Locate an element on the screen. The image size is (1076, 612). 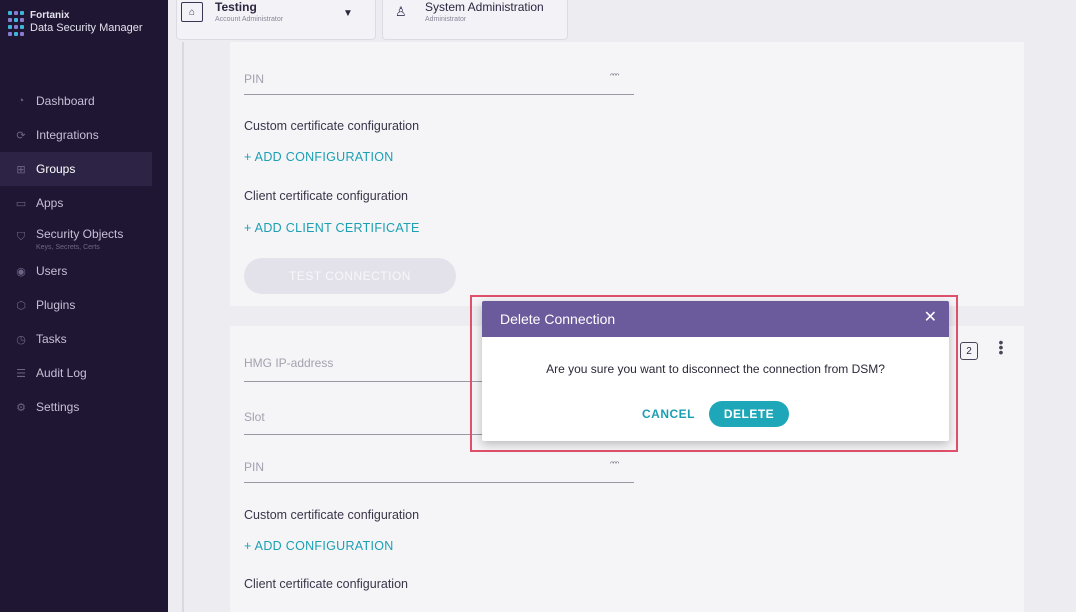
delete-button: DELETE is located at coordinates (749, 414).